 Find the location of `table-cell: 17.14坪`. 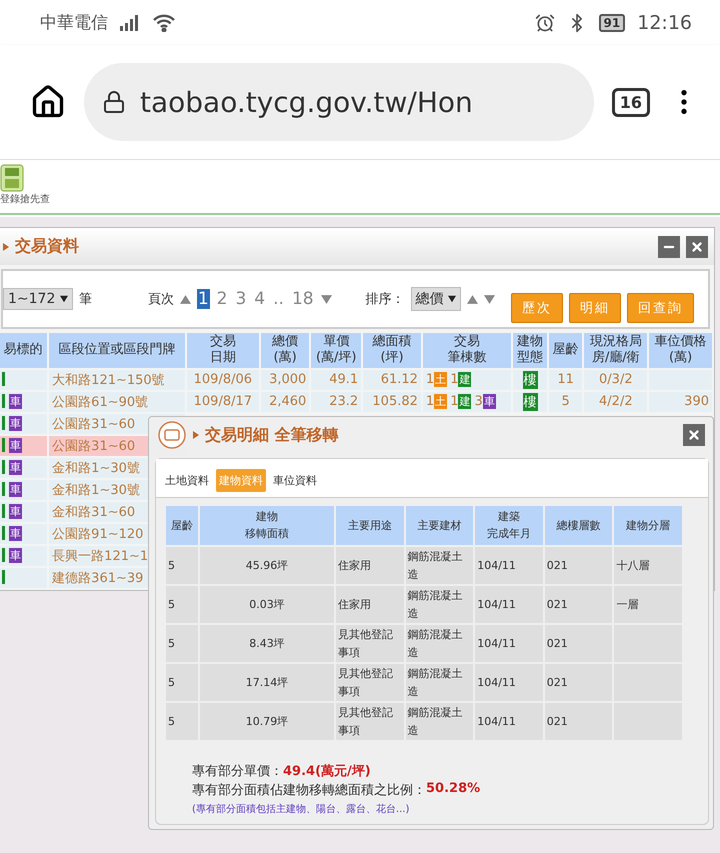

table-cell: 17.14坪 is located at coordinates (267, 682).